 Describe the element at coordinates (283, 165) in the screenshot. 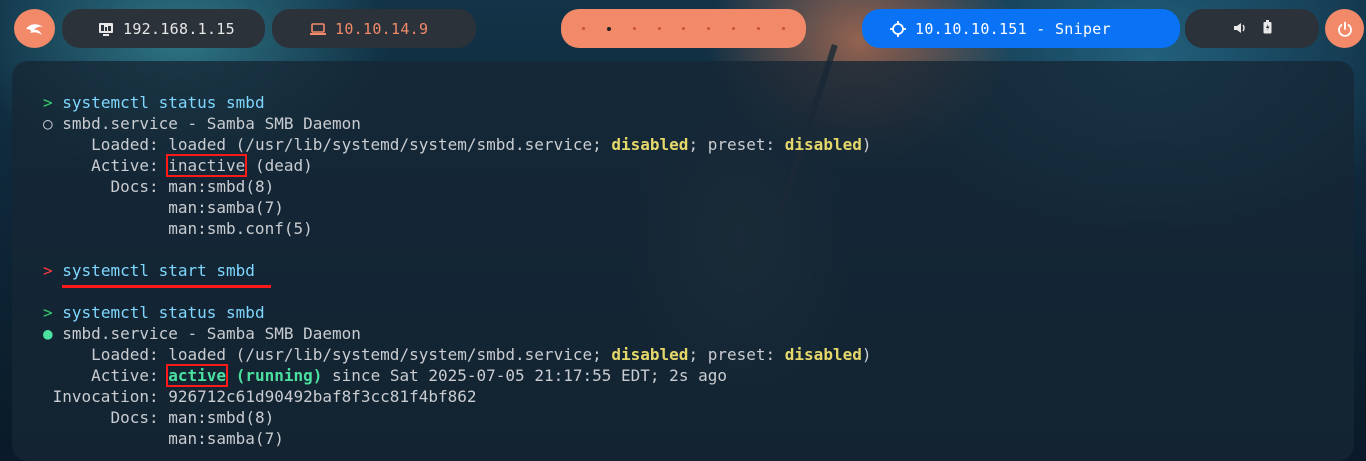

I see `active-detail: (dead)` at that location.